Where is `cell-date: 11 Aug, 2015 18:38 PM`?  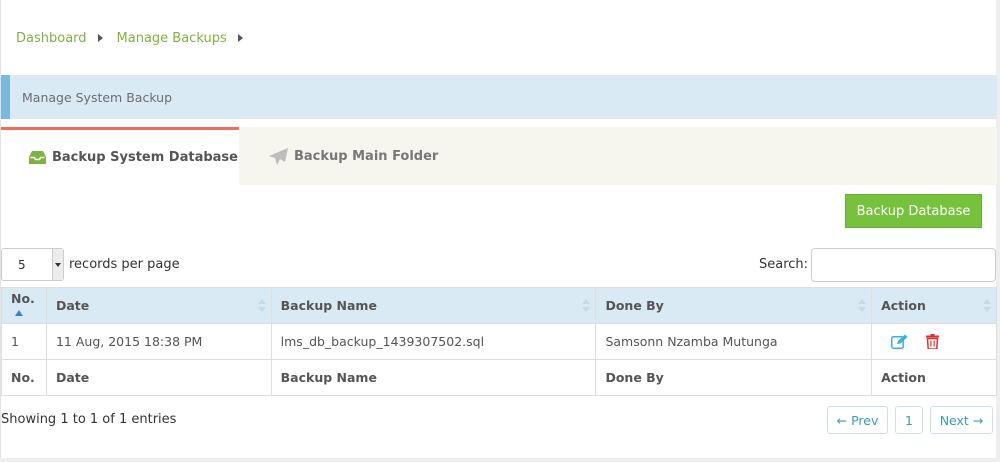
cell-date: 11 Aug, 2015 18:38 PM is located at coordinates (158, 341).